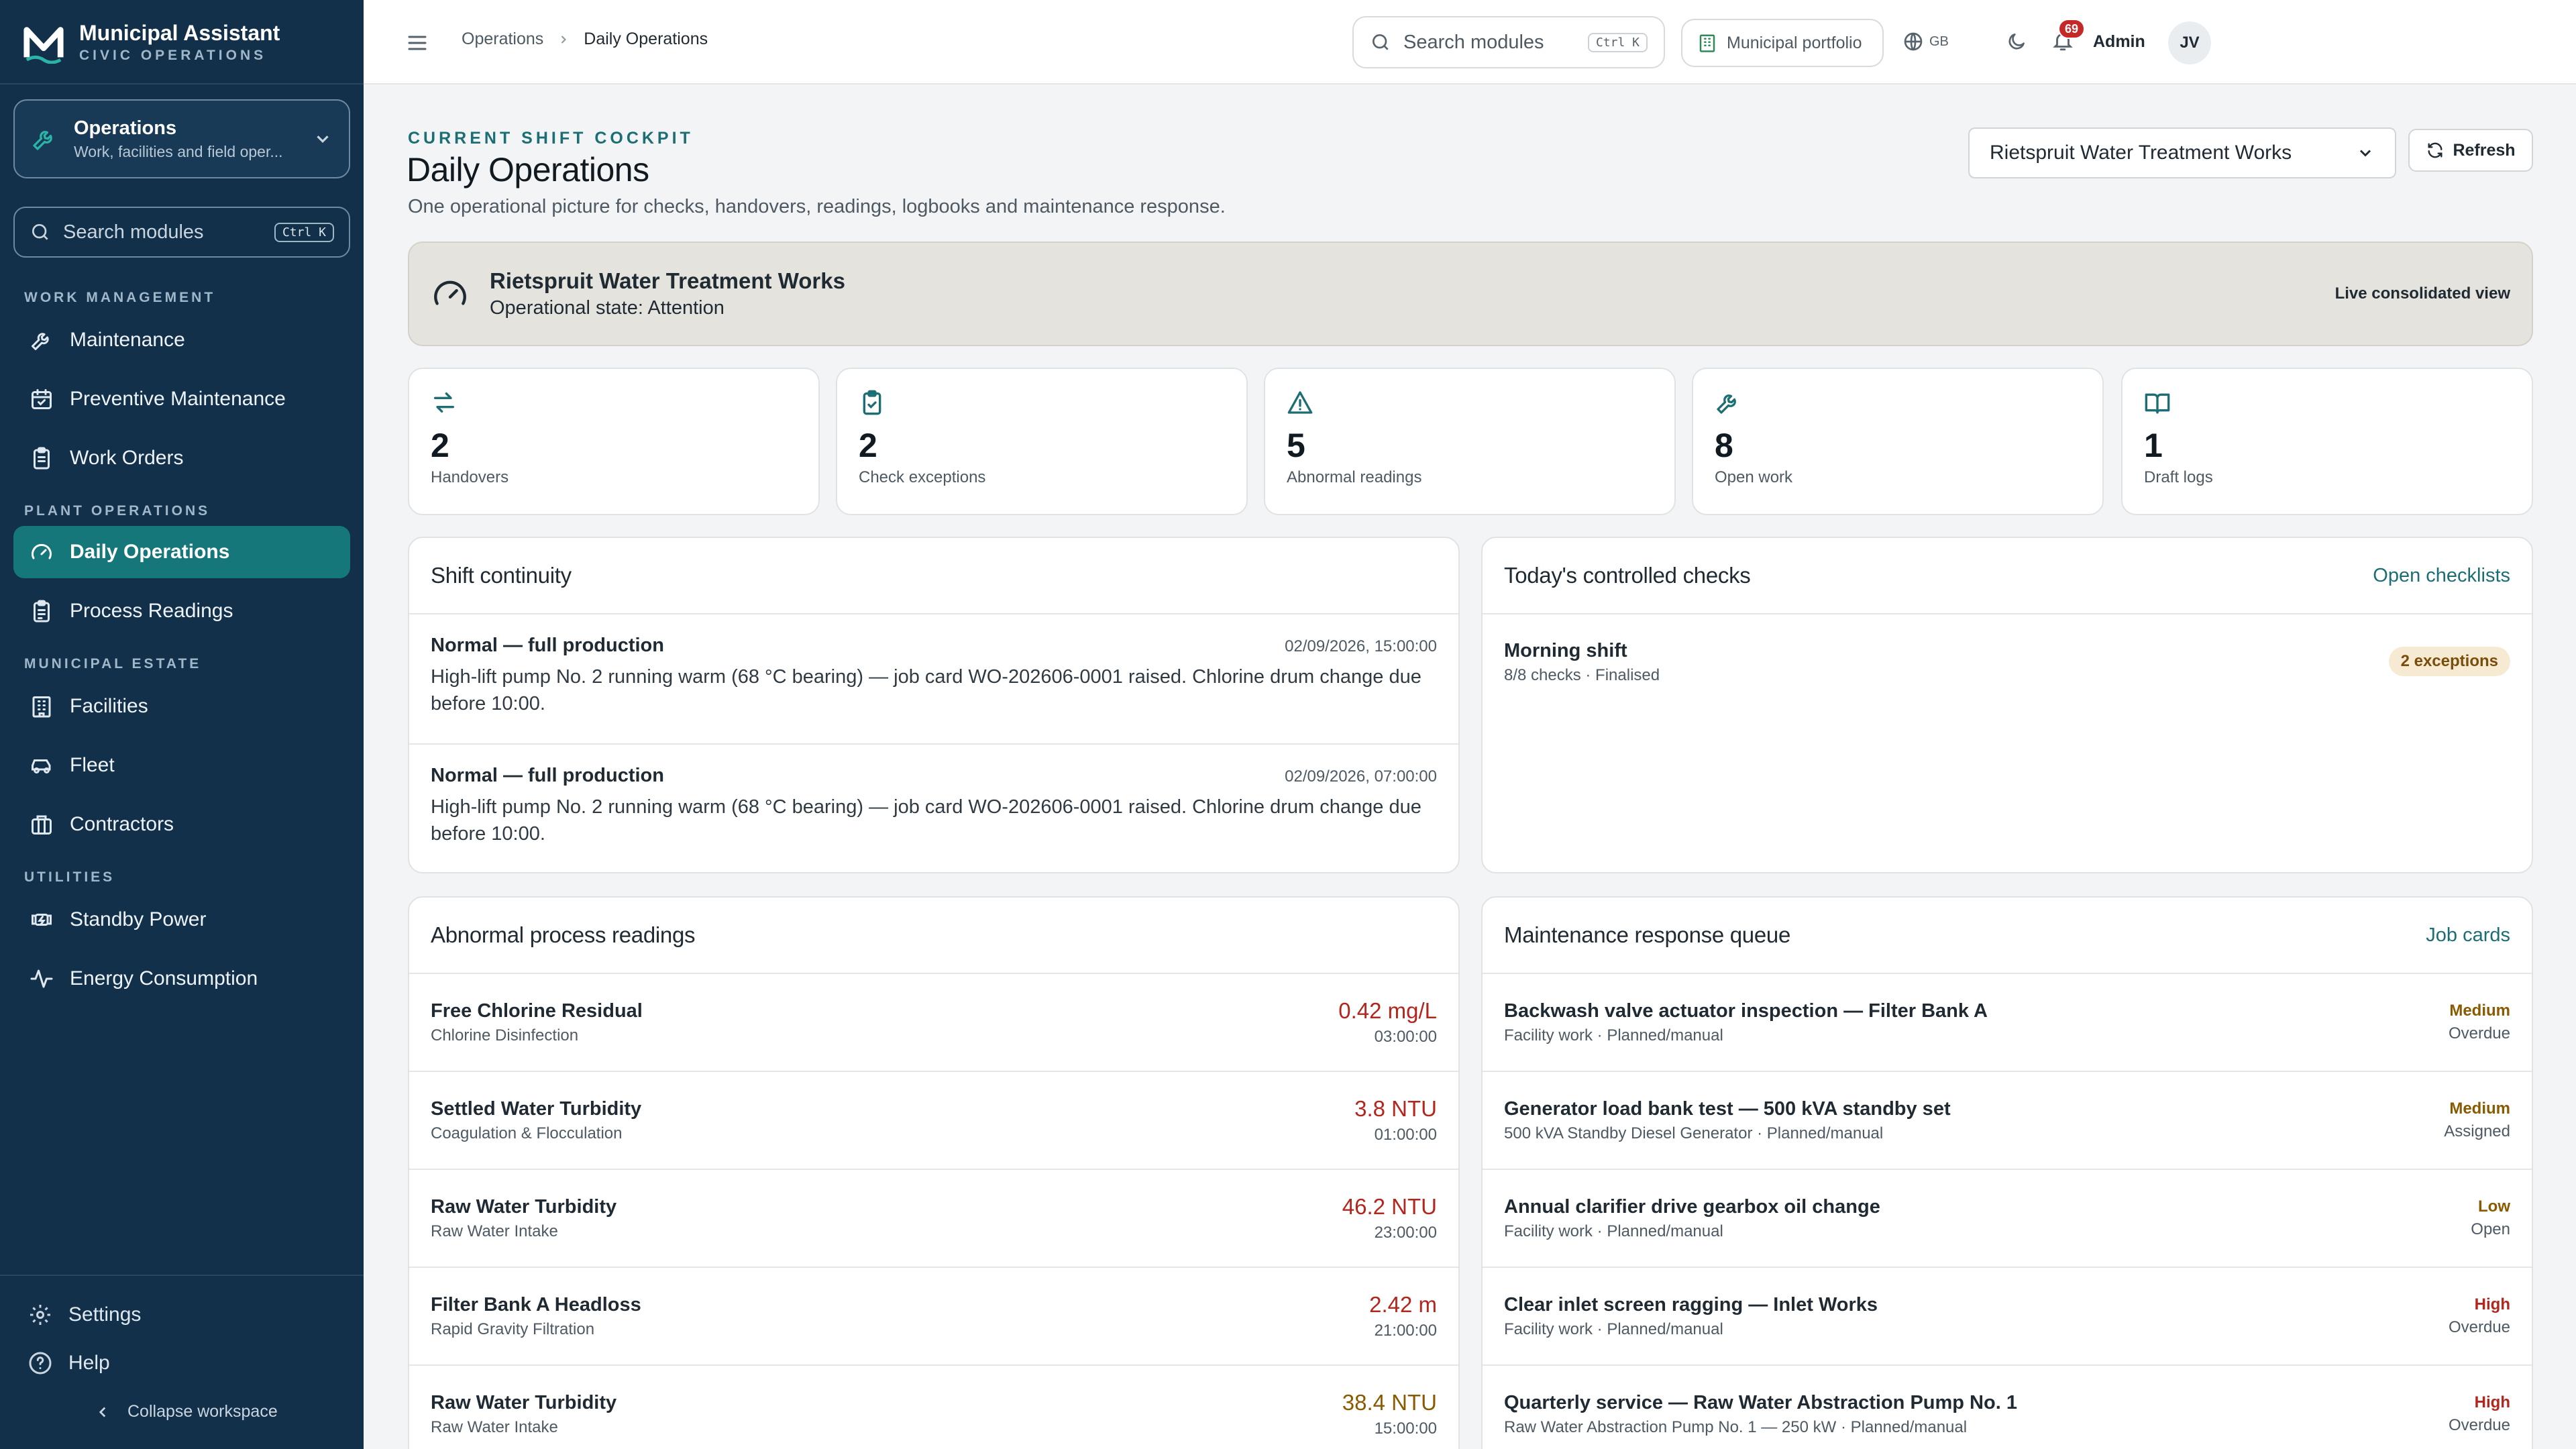 The height and width of the screenshot is (1449, 2576). What do you see at coordinates (2189, 42) in the screenshot?
I see `avatar: JV` at bounding box center [2189, 42].